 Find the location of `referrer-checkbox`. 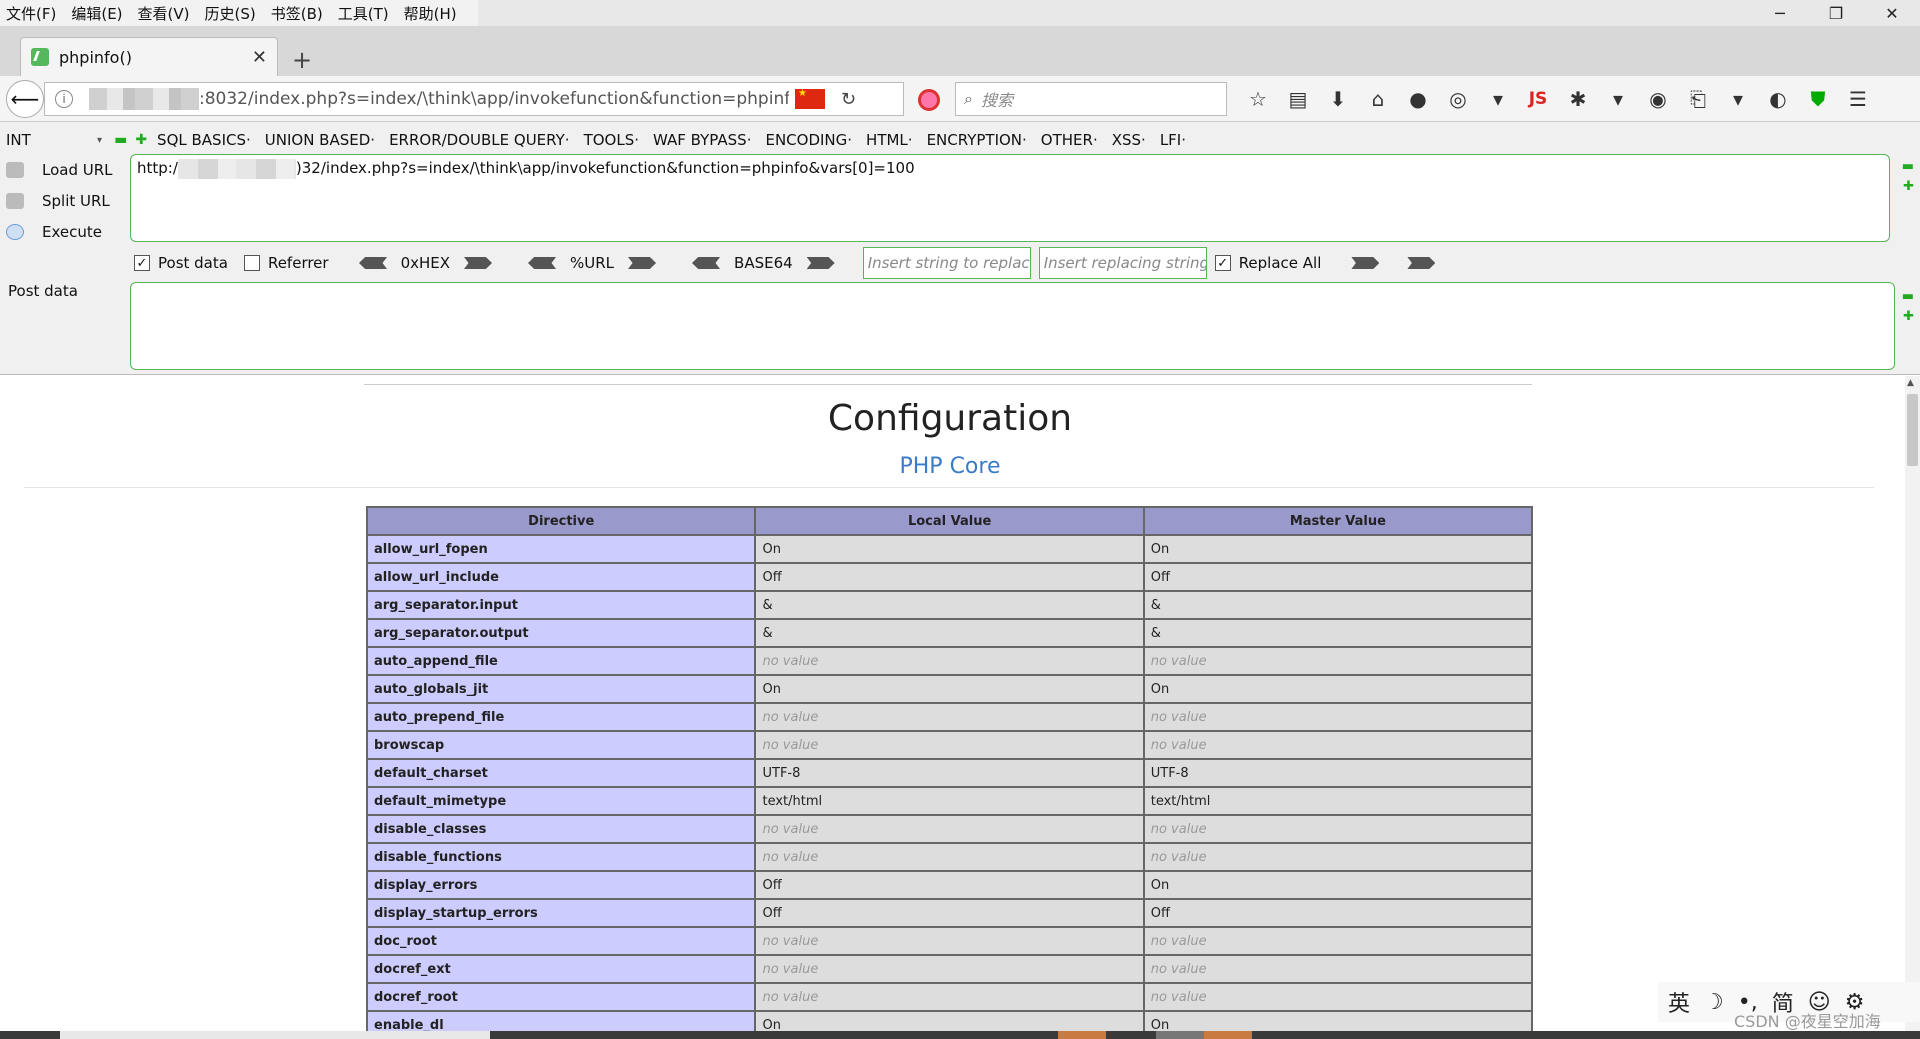

referrer-checkbox is located at coordinates (251, 263).